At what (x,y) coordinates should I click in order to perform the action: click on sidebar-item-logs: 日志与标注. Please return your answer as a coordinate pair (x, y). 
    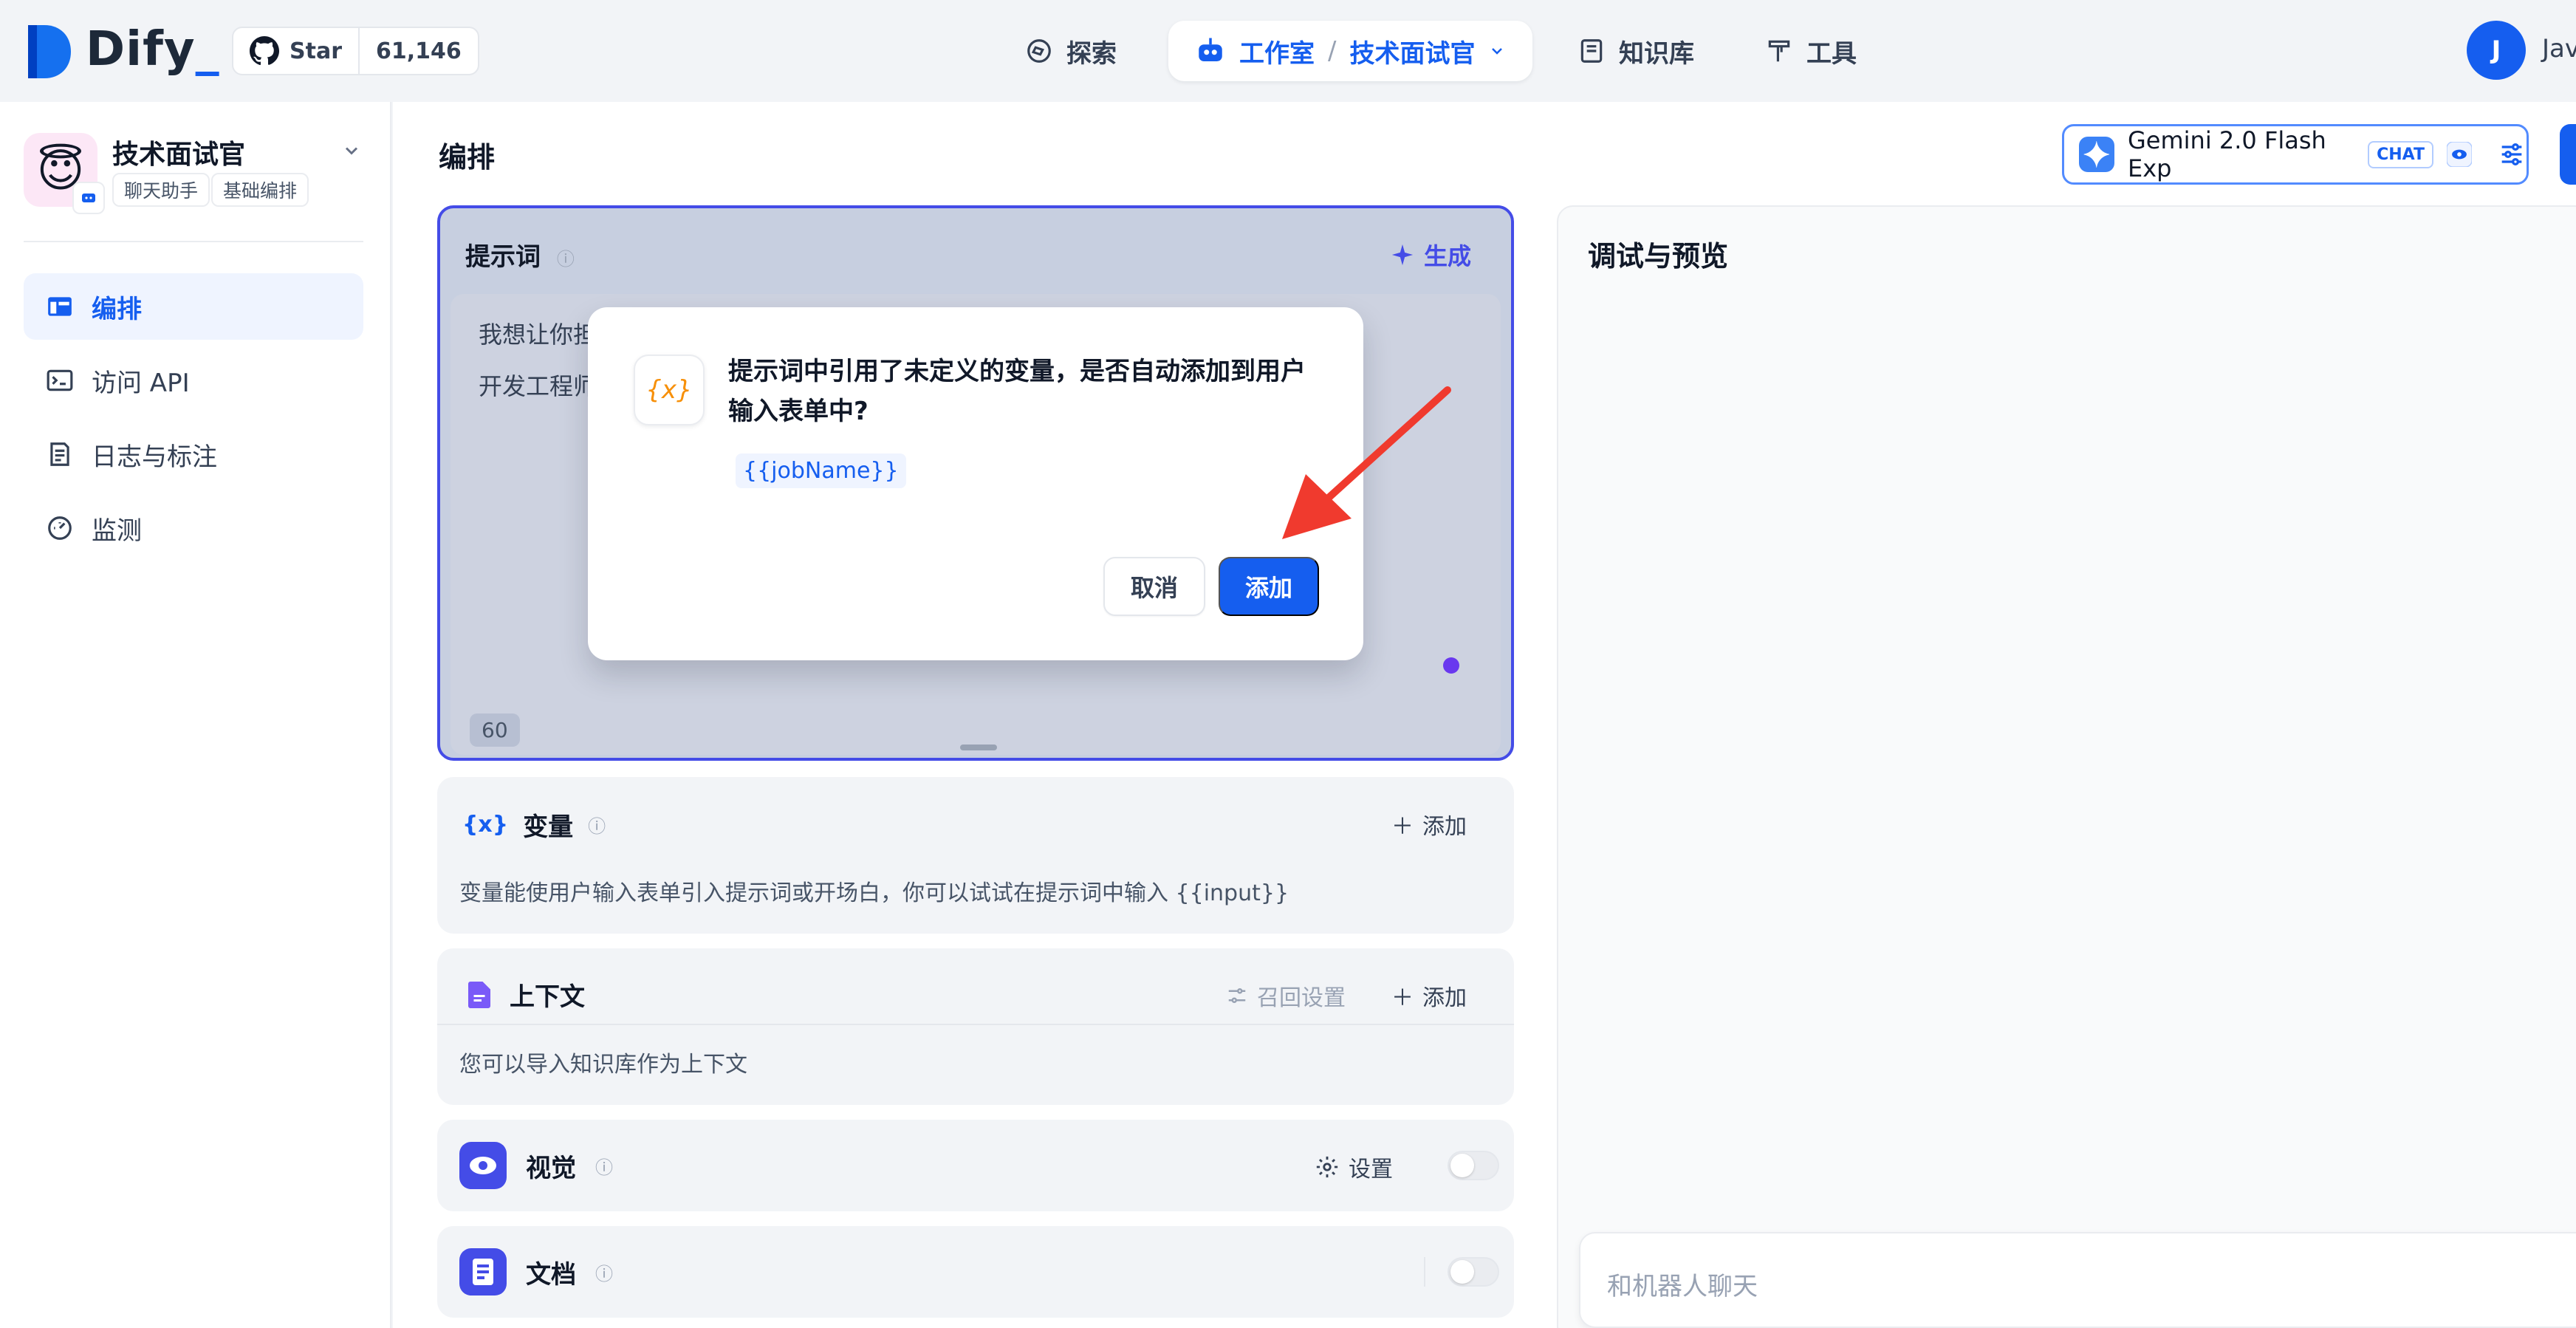
    Looking at the image, I should click on (193, 454).